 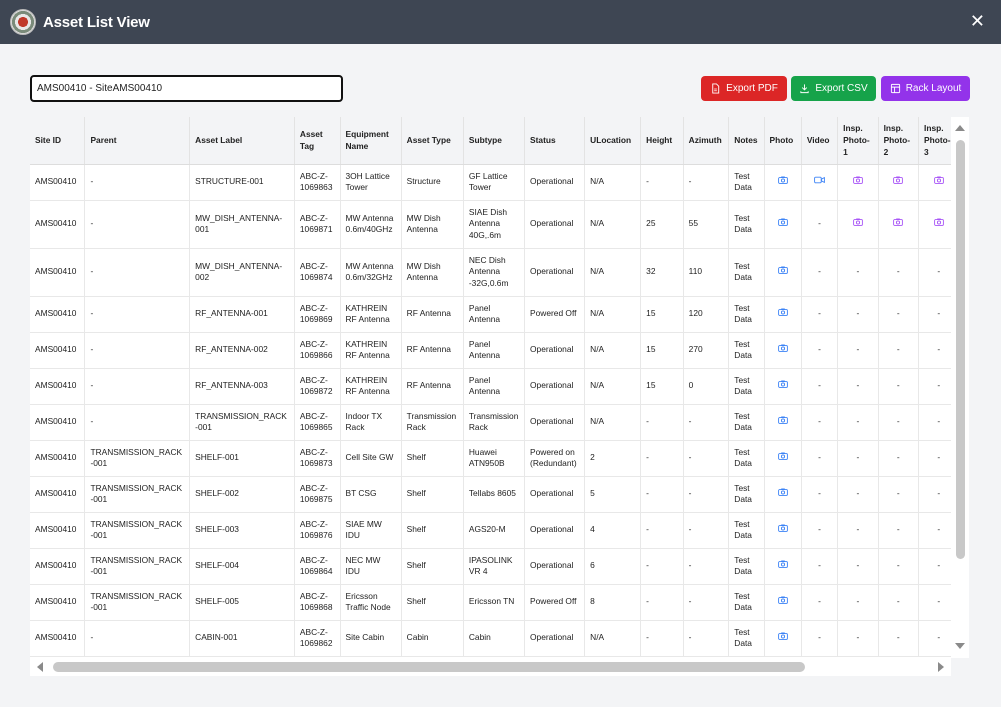 I want to click on column-header: ULocation, so click(x=613, y=141).